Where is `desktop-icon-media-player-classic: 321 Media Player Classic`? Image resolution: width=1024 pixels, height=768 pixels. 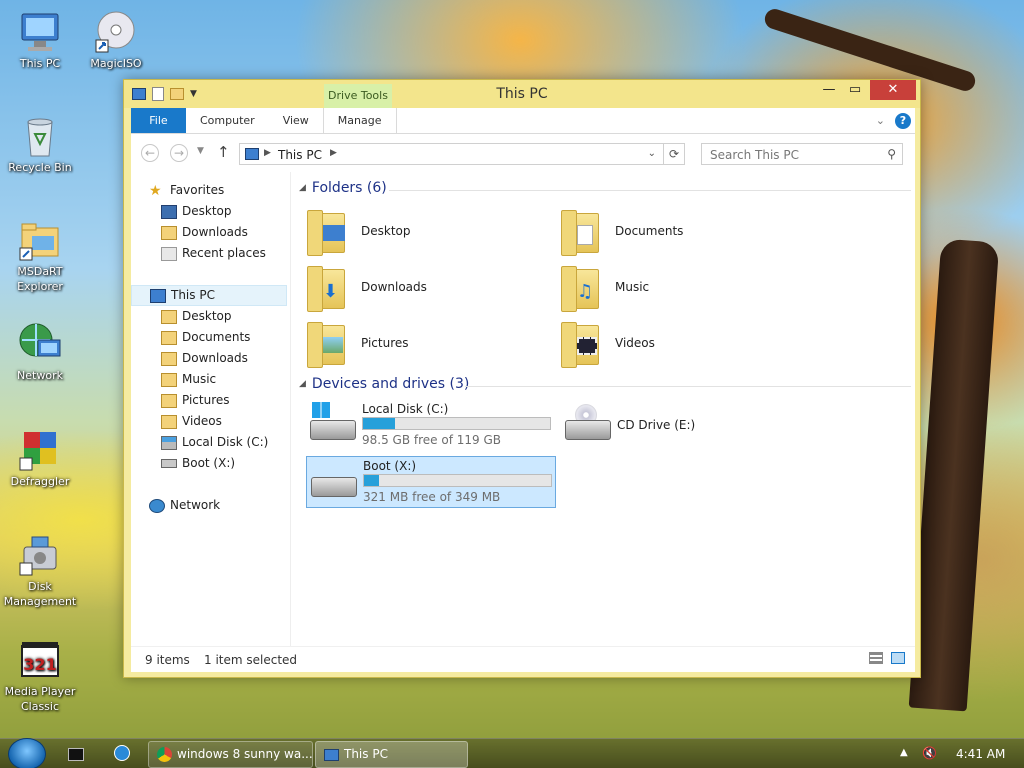
desktop-icon-media-player-classic: 321 Media Player Classic is located at coordinates (40, 676).